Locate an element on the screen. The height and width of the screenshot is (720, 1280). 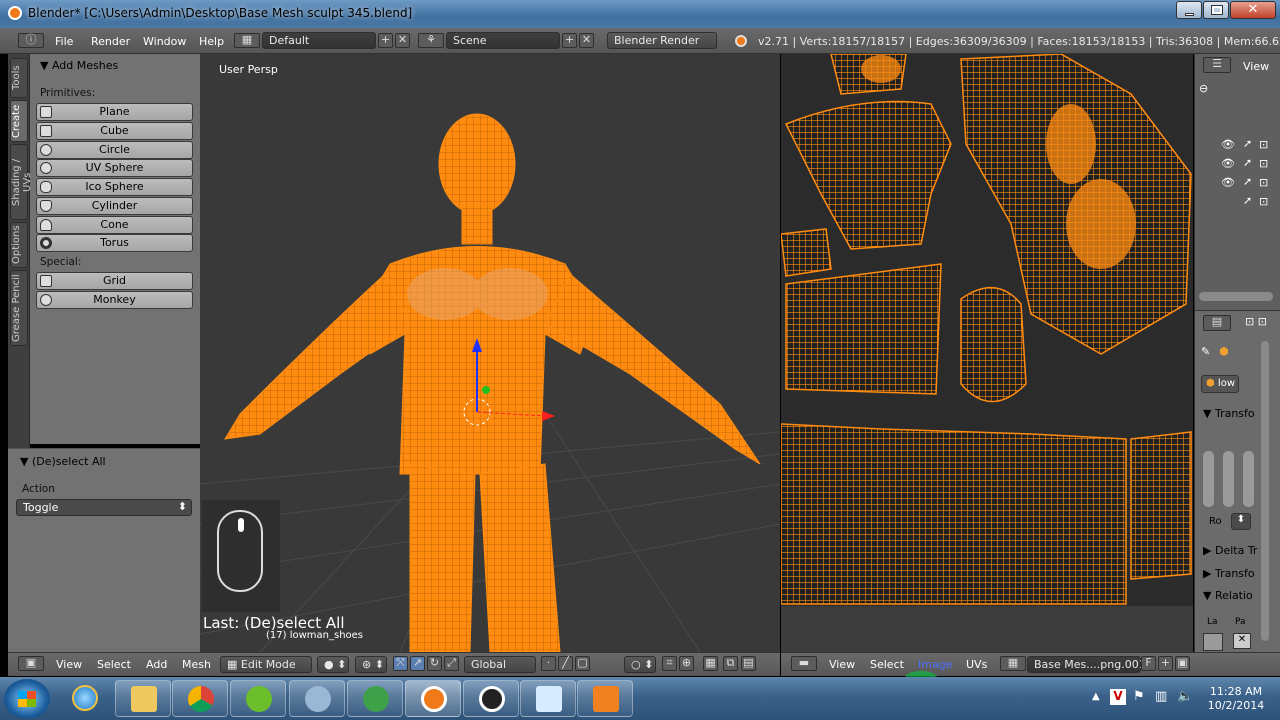
app-media-icon is located at coordinates (605, 698).